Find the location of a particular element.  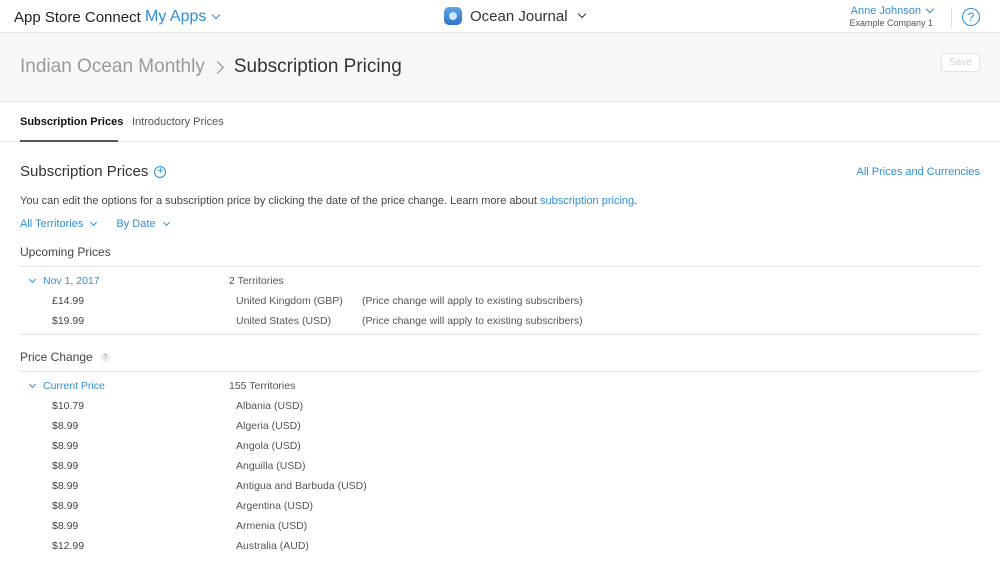

territory-name: Armenia (USD) is located at coordinates (272, 526).